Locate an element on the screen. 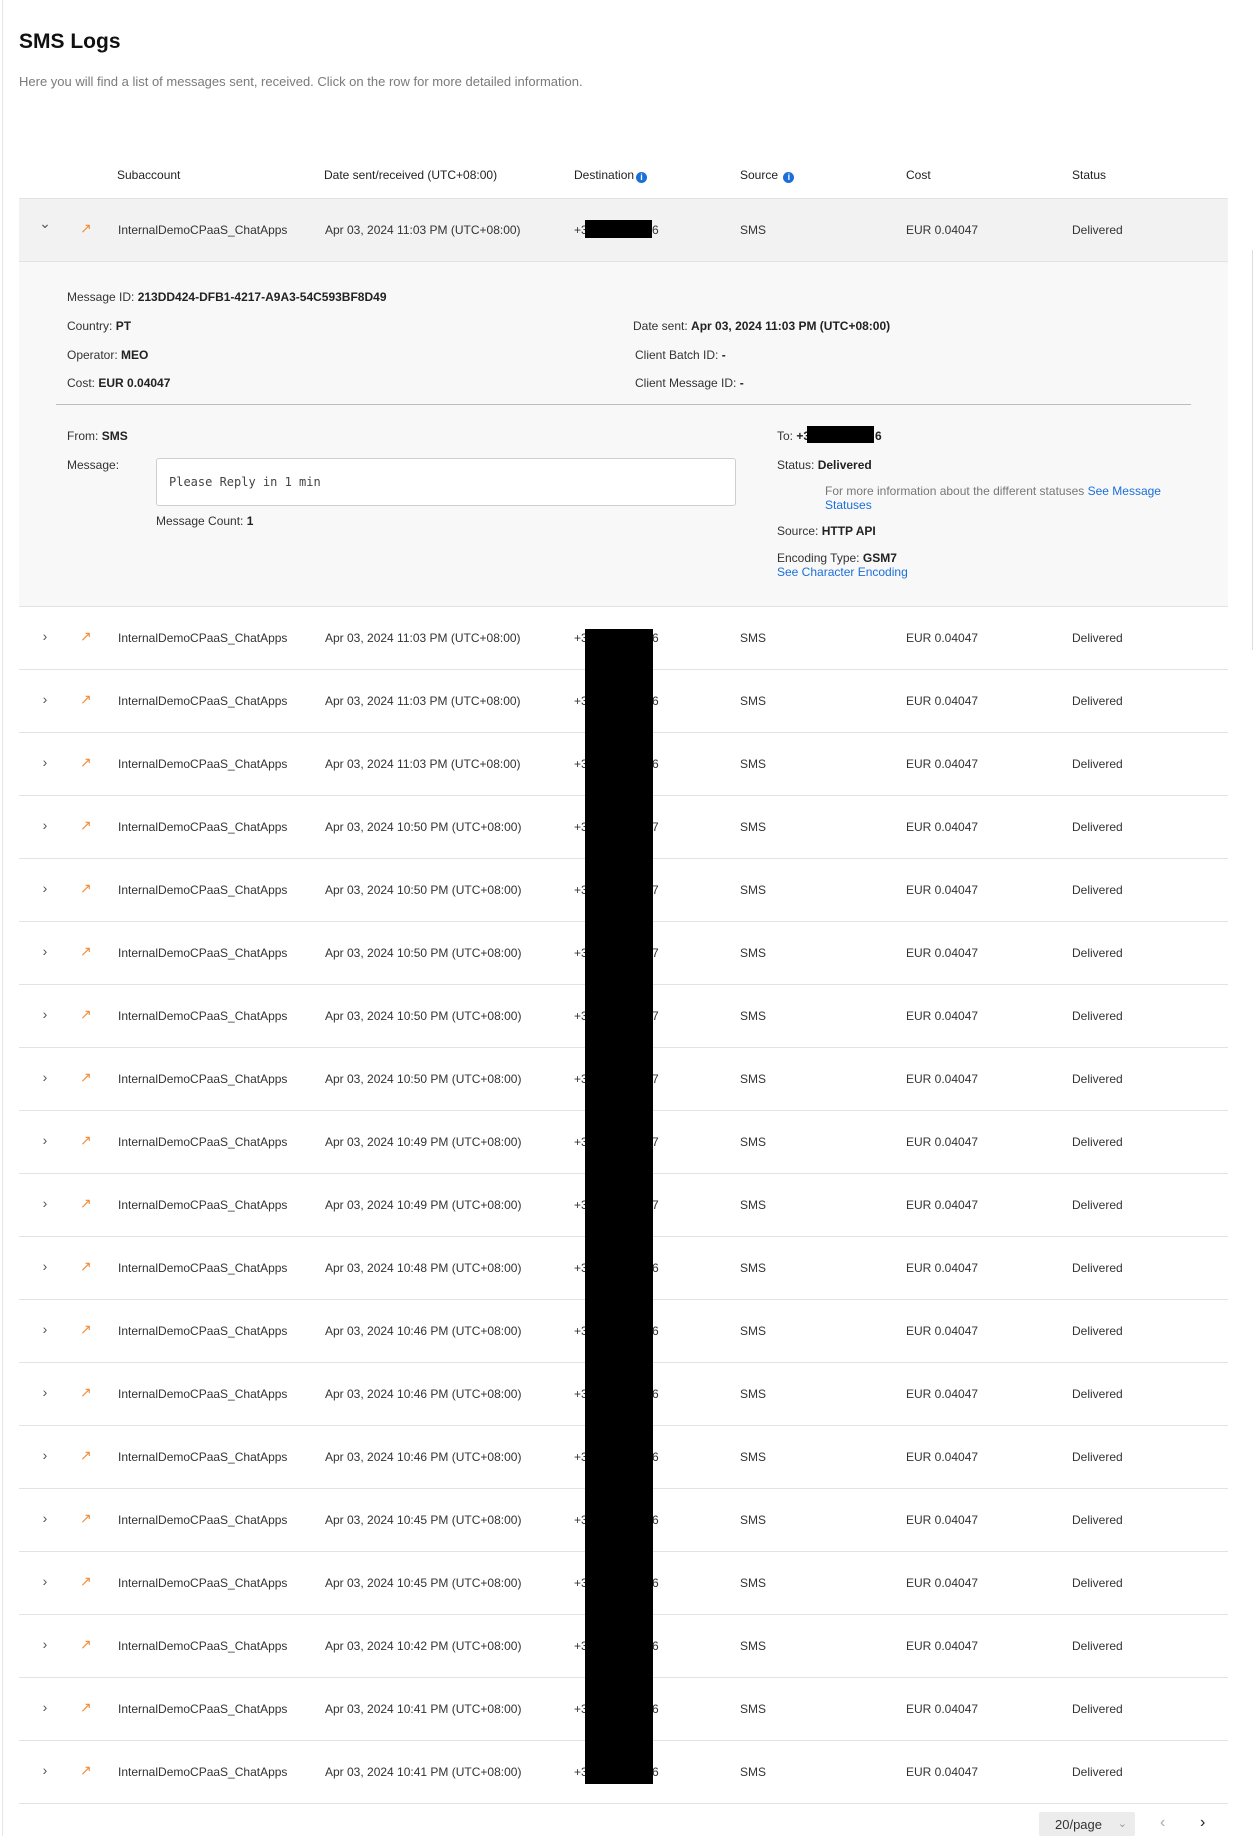 The image size is (1256, 1836). detail-operator: Operator: MEO is located at coordinates (107, 355).